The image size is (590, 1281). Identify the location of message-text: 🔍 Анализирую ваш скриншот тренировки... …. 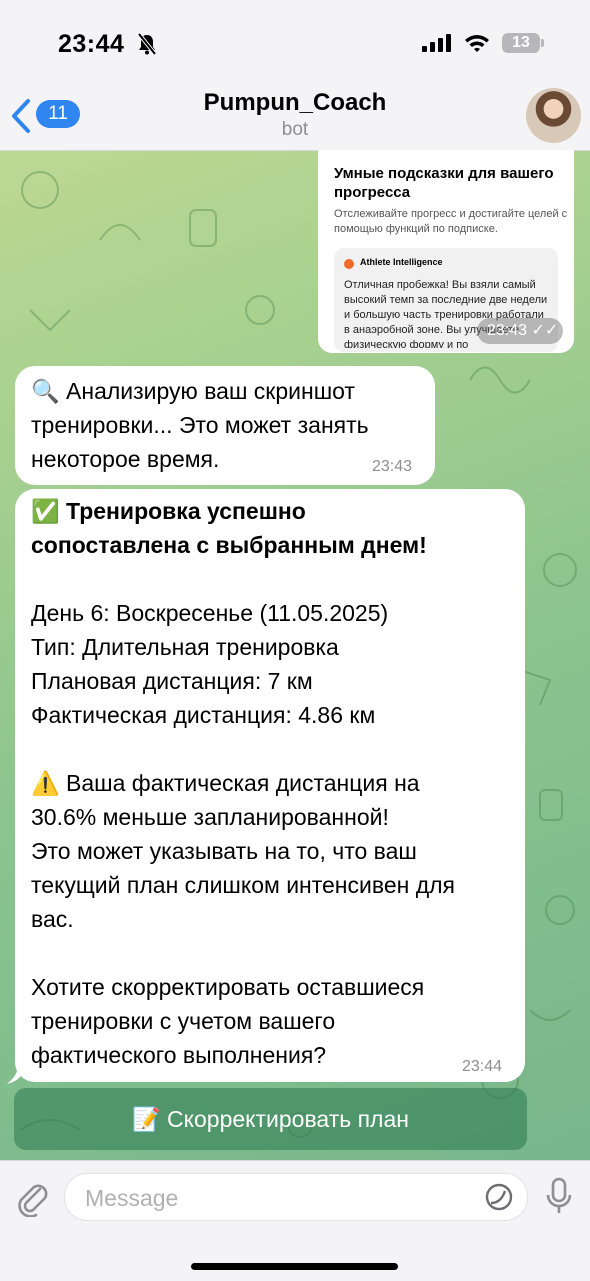
(200, 425).